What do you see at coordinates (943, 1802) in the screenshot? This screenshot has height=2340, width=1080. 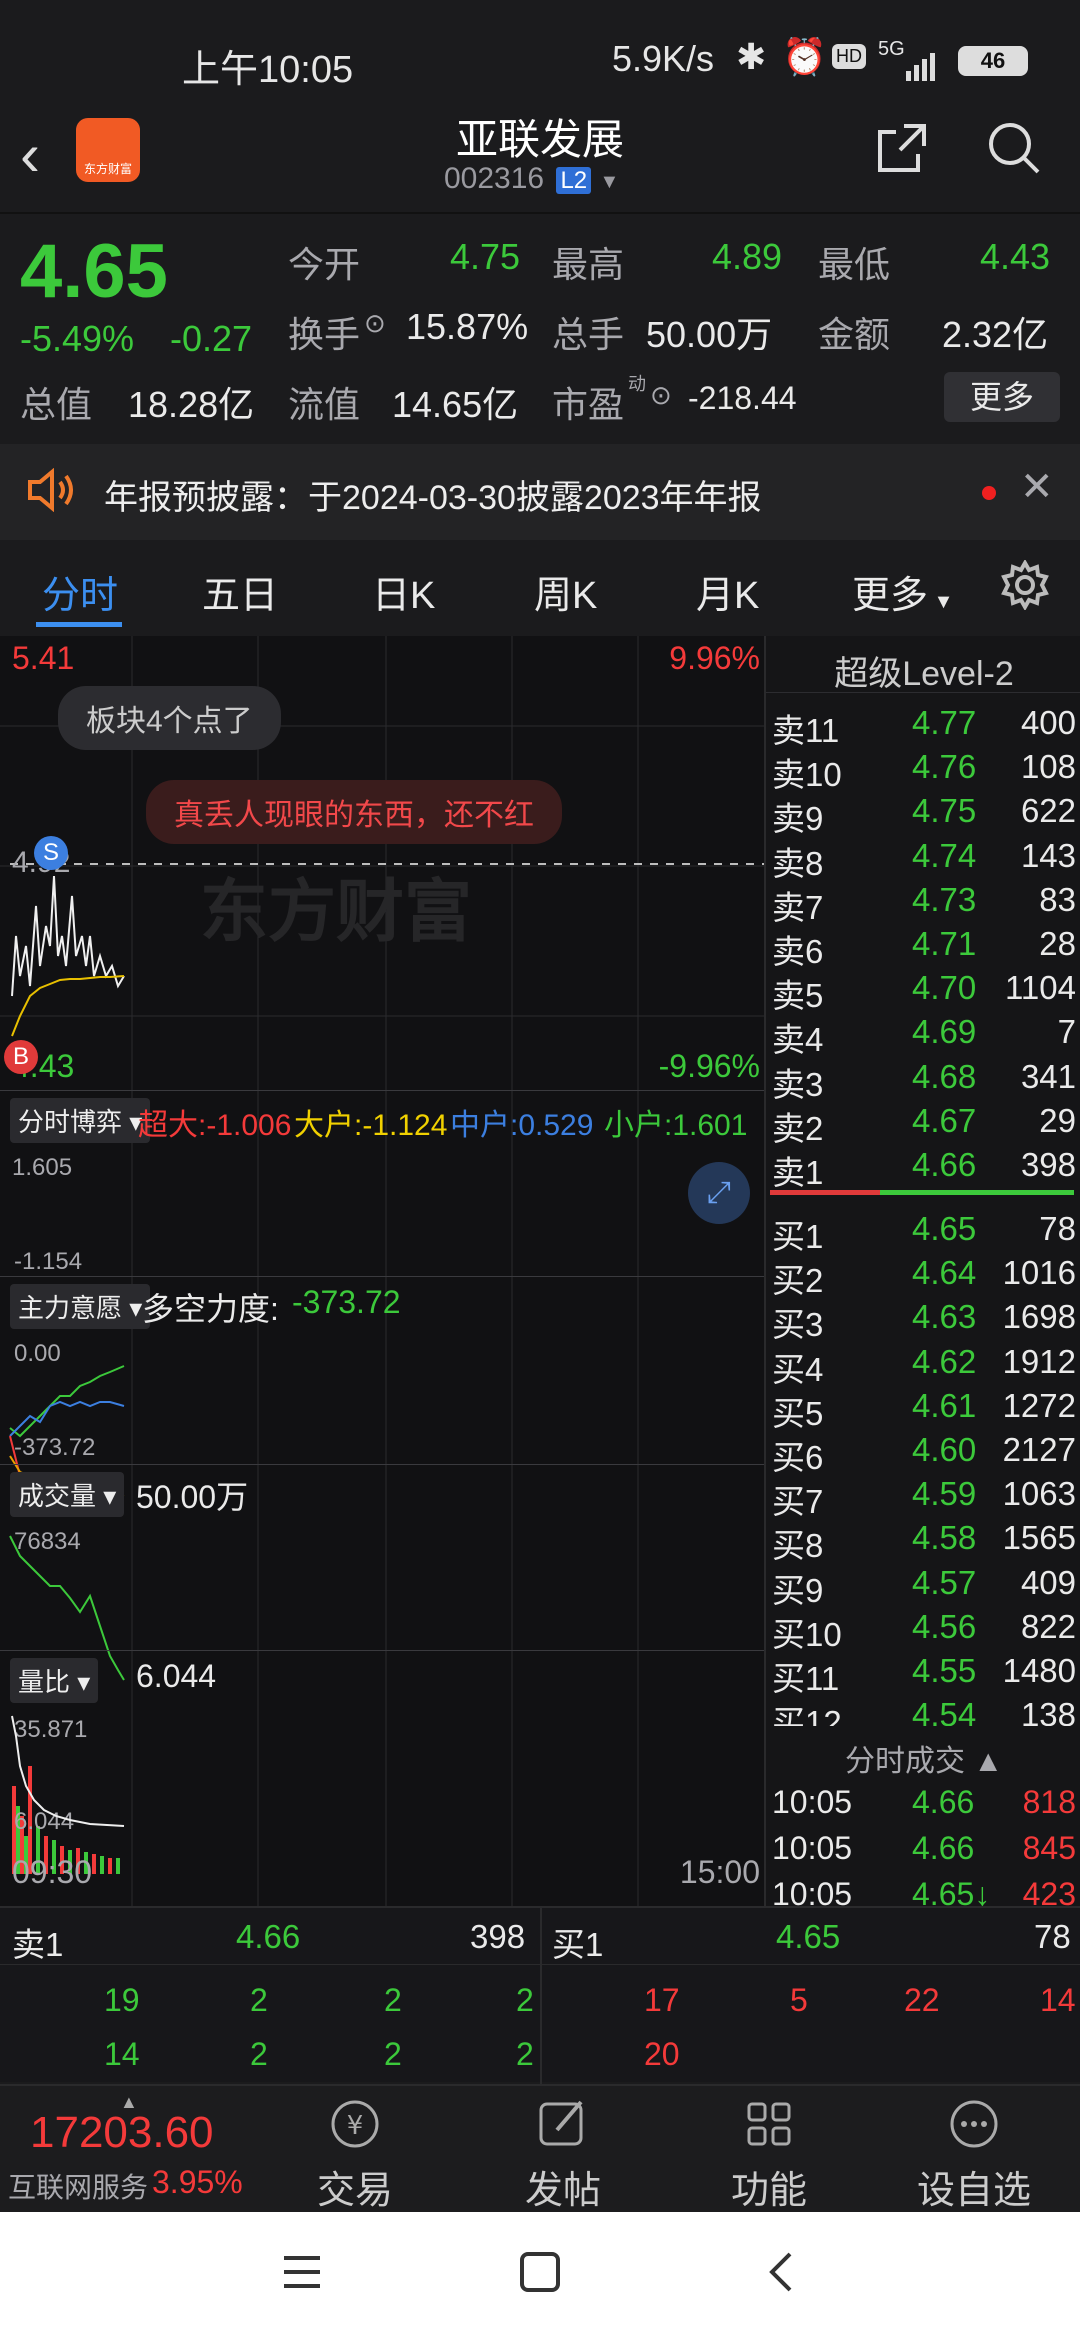 I see `tick-price: 4.66` at bounding box center [943, 1802].